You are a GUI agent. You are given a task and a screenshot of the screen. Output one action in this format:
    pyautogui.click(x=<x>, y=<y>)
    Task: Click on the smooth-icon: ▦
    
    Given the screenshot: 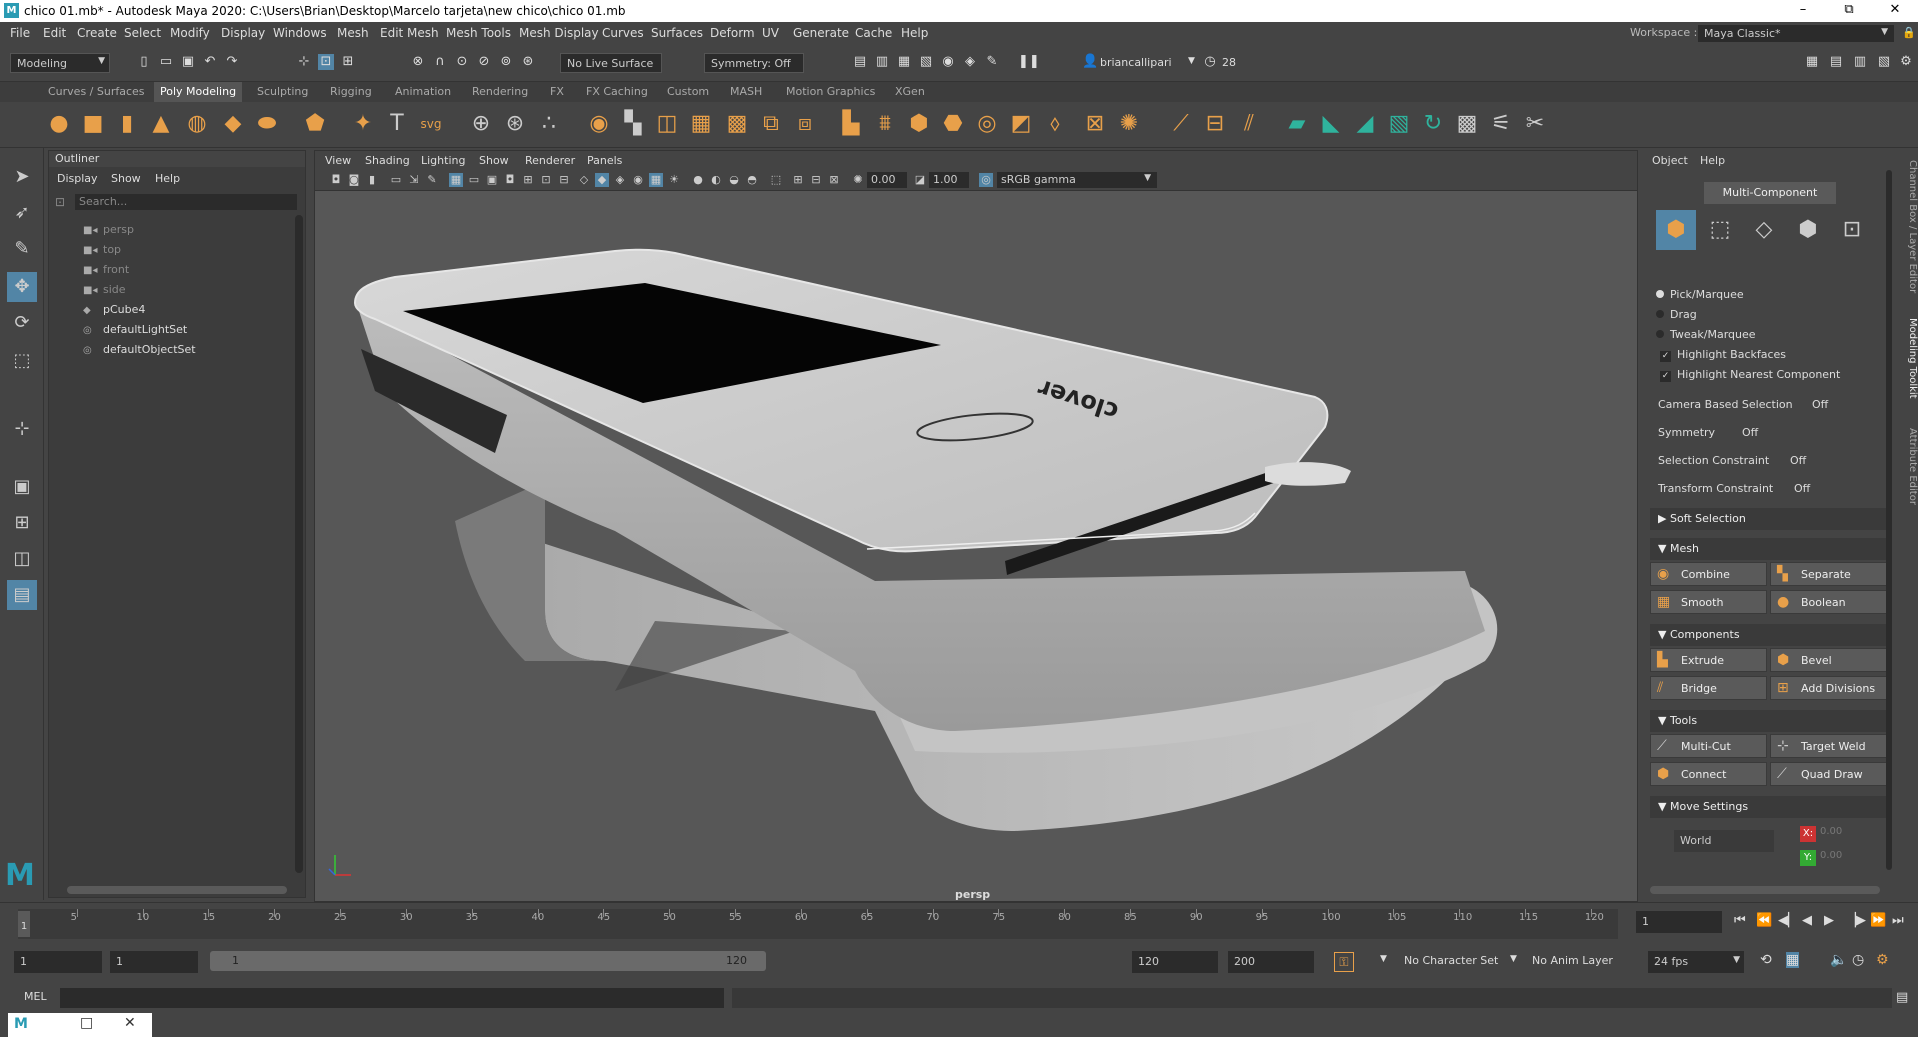 What is the action you would take?
    pyautogui.click(x=701, y=124)
    